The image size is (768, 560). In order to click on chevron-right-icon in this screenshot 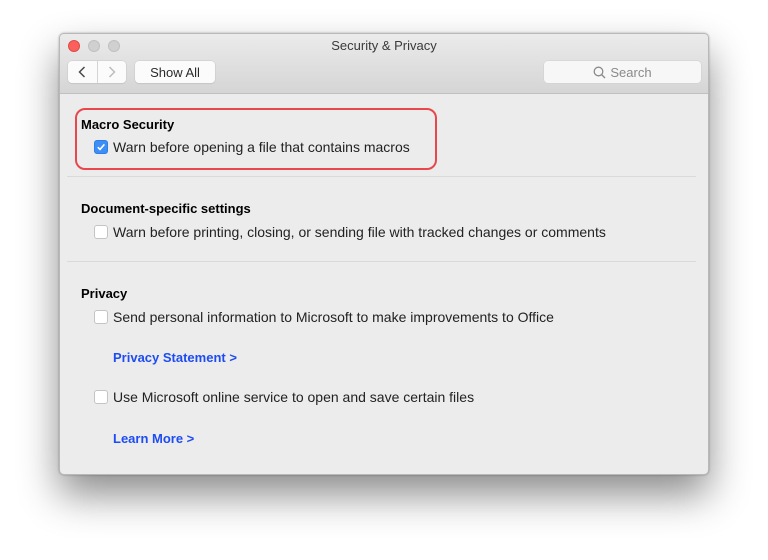, I will do `click(112, 72)`.